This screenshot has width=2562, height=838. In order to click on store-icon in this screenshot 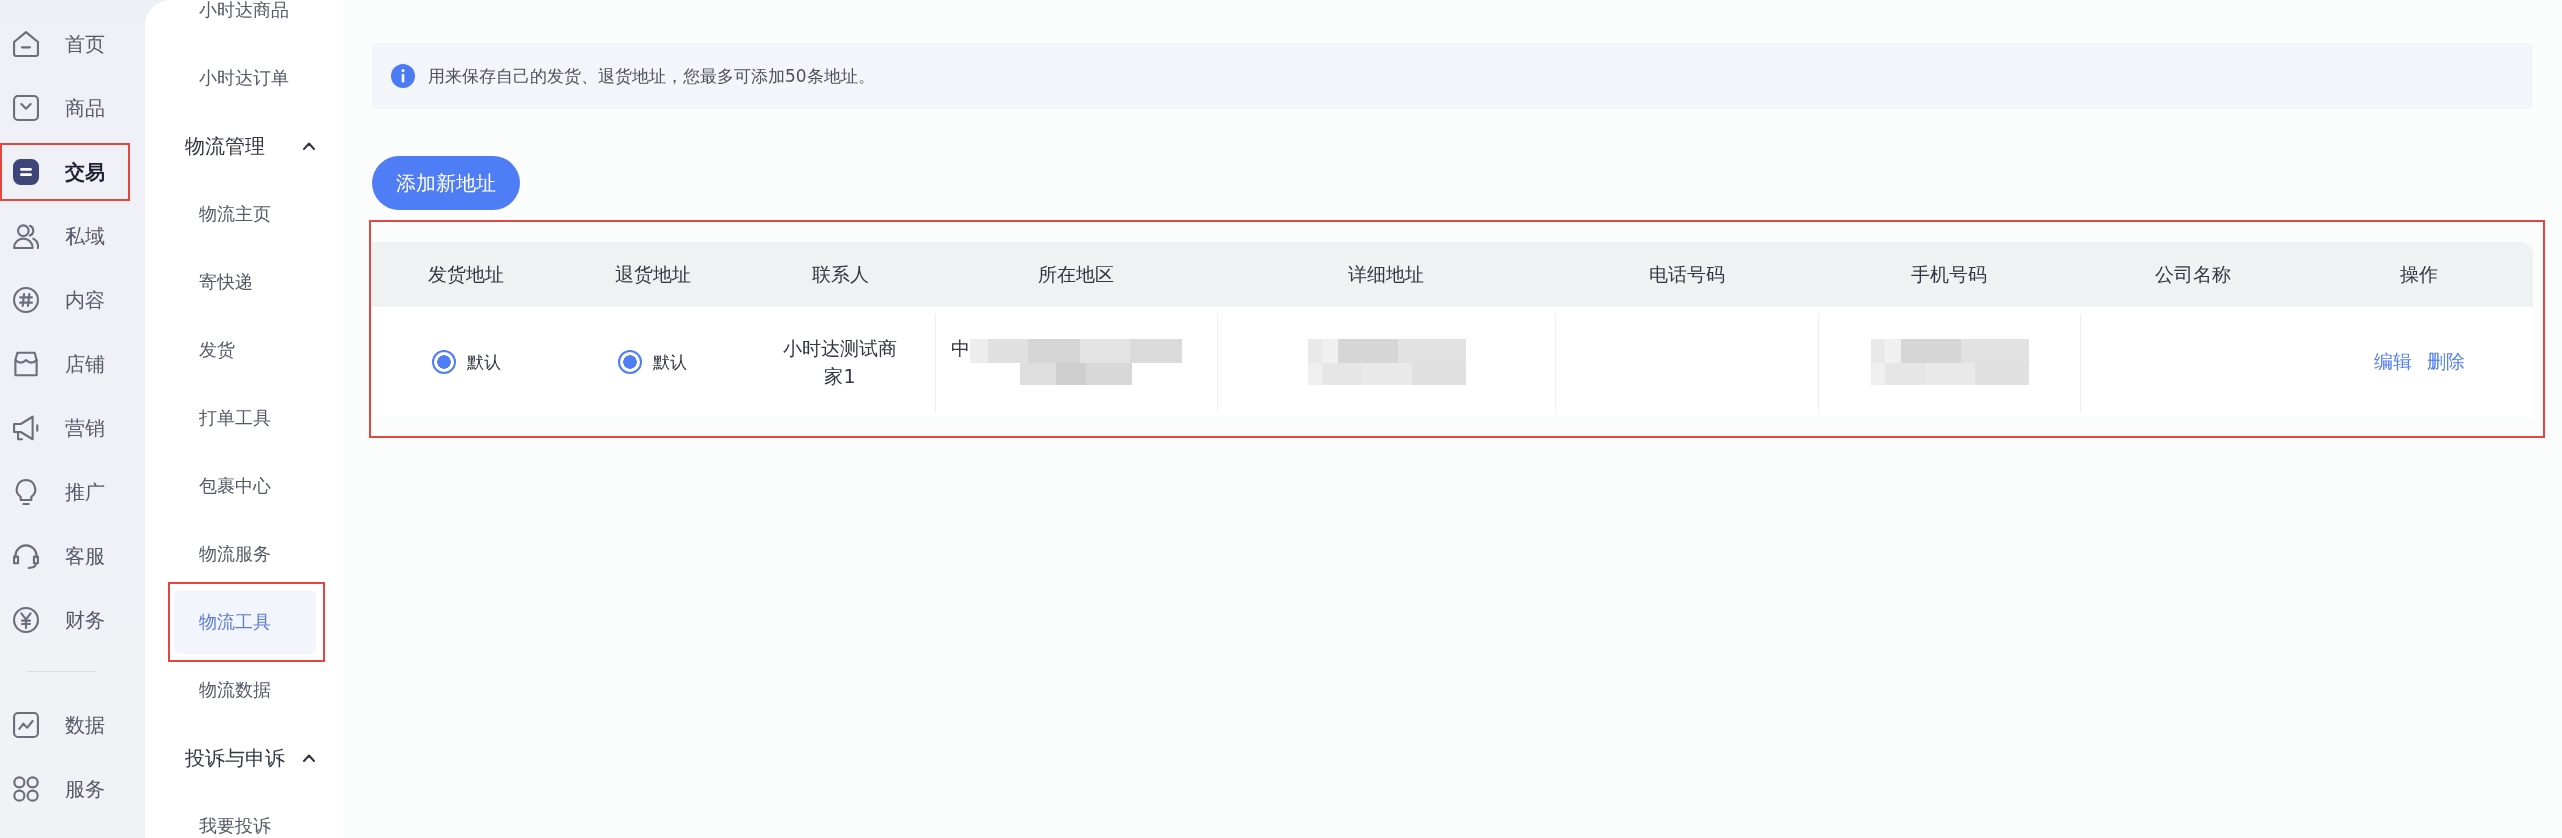, I will do `click(26, 364)`.